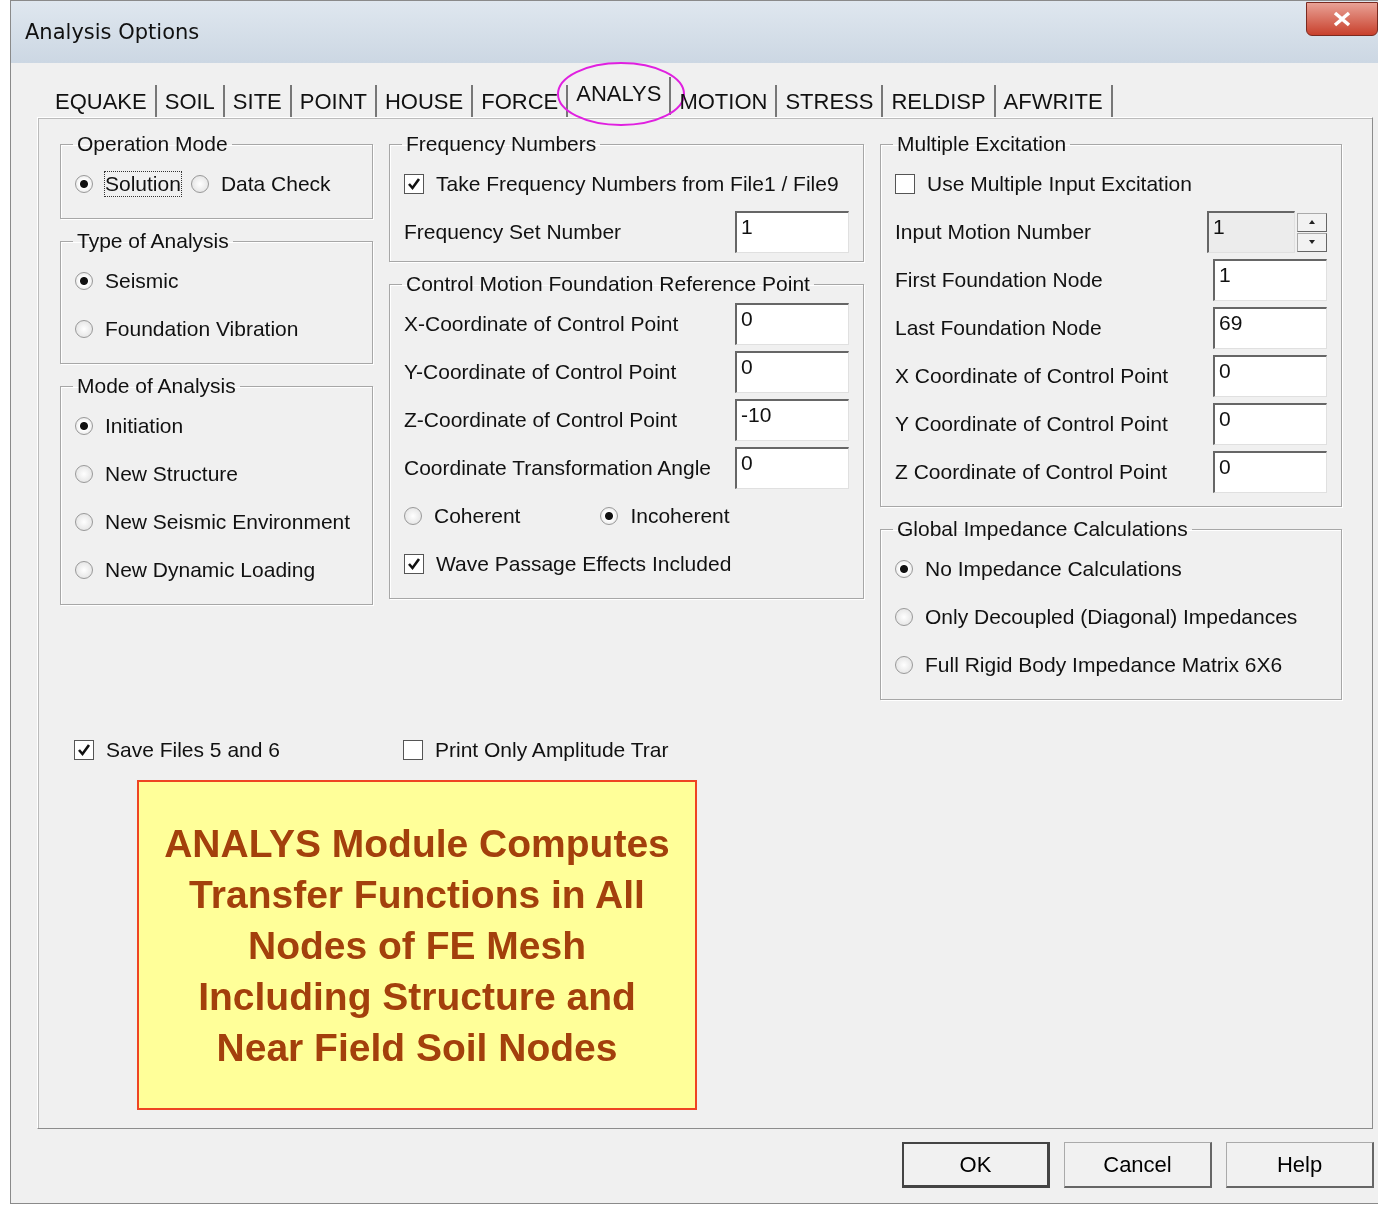  I want to click on dialog-button: Help, so click(1300, 1165).